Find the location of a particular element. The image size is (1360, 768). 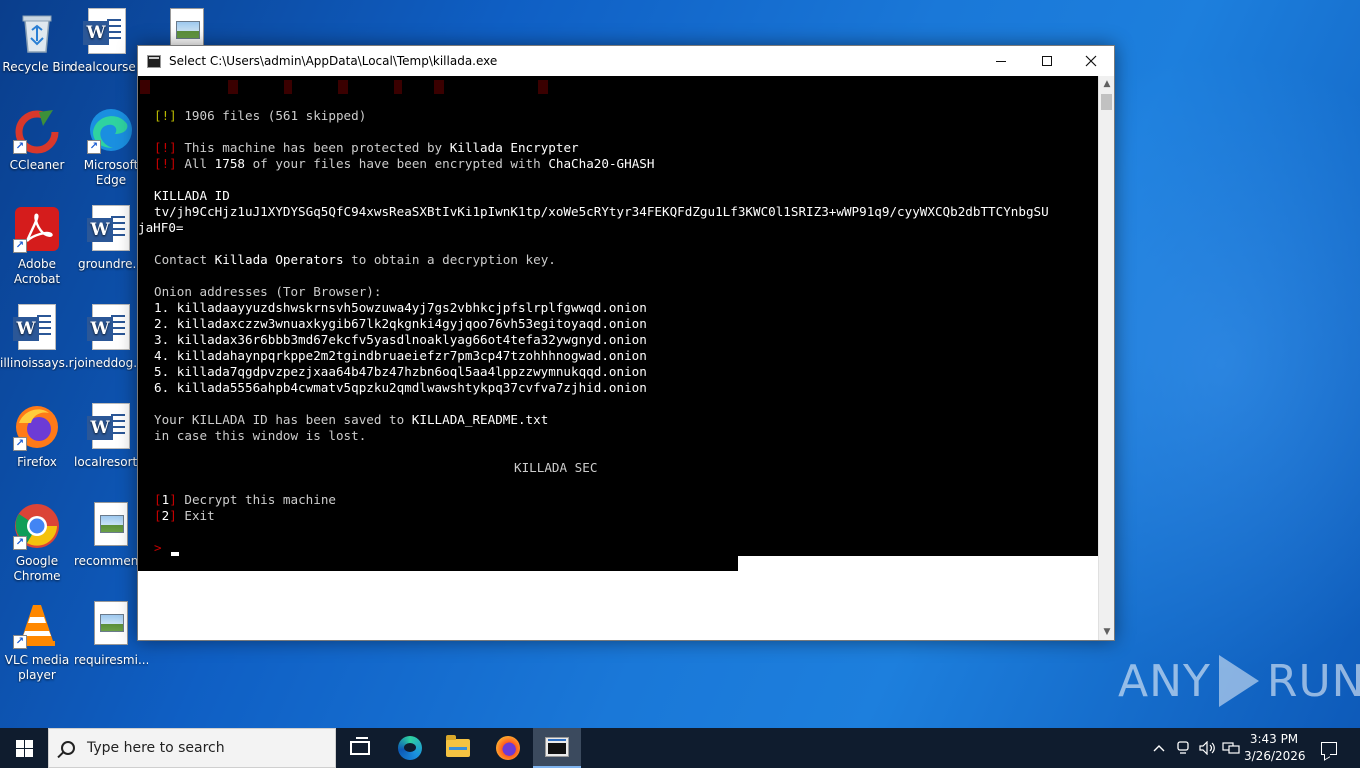

close-button is located at coordinates (1091, 61).